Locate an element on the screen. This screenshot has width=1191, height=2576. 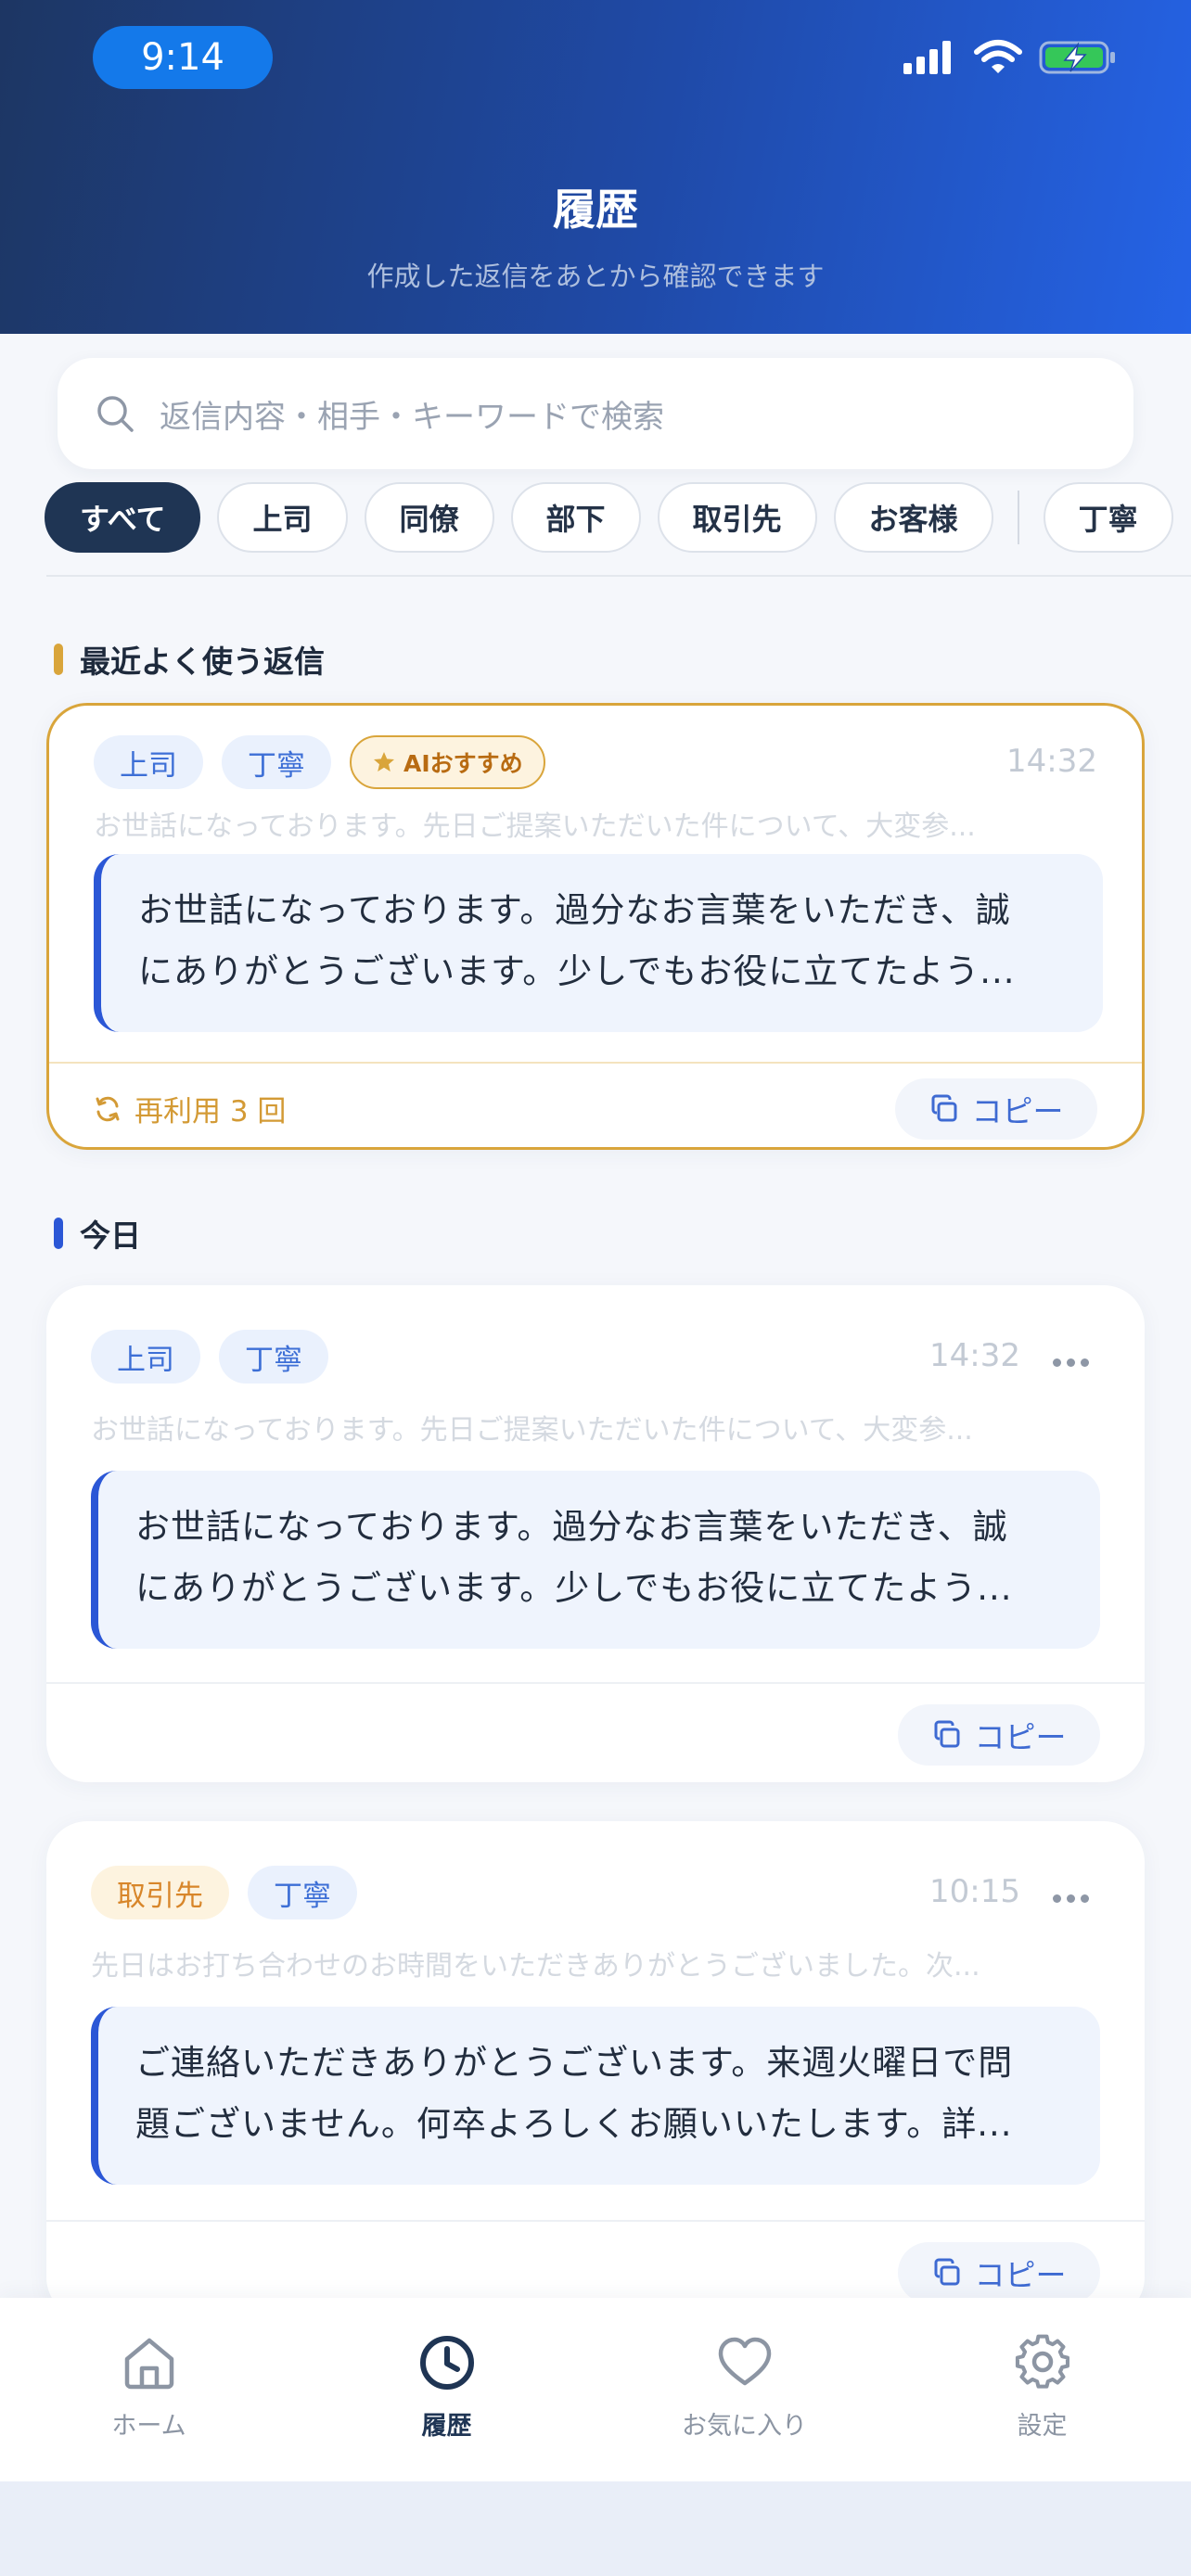
tab-label: ホーム is located at coordinates (148, 2426).